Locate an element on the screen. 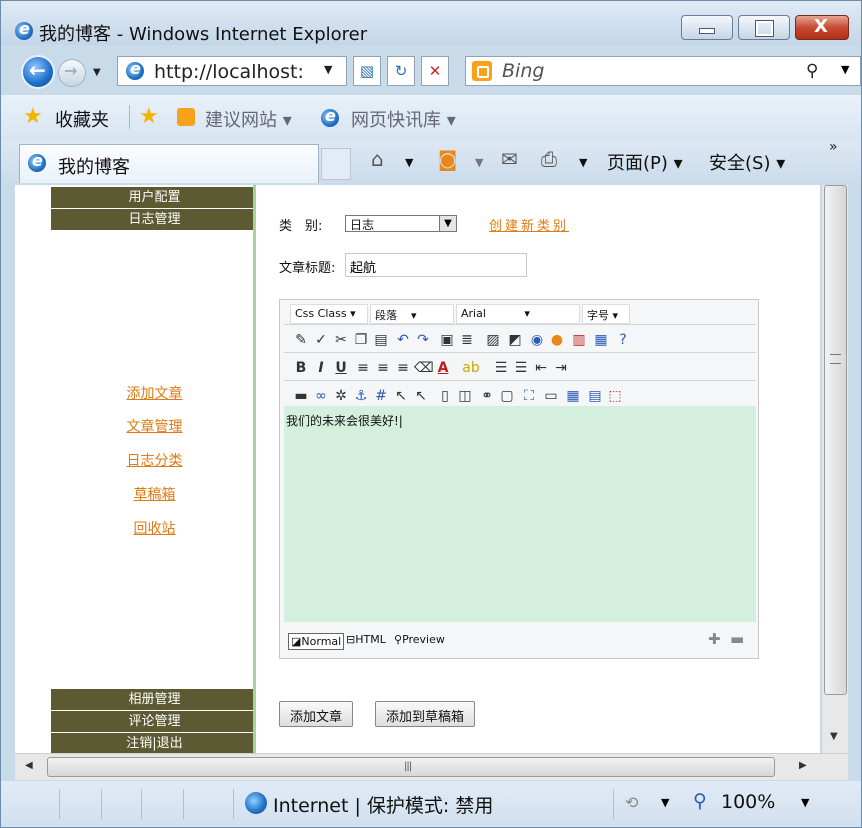 The height and width of the screenshot is (828, 862). vertical-scrollbar: ▼ is located at coordinates (834, 469).